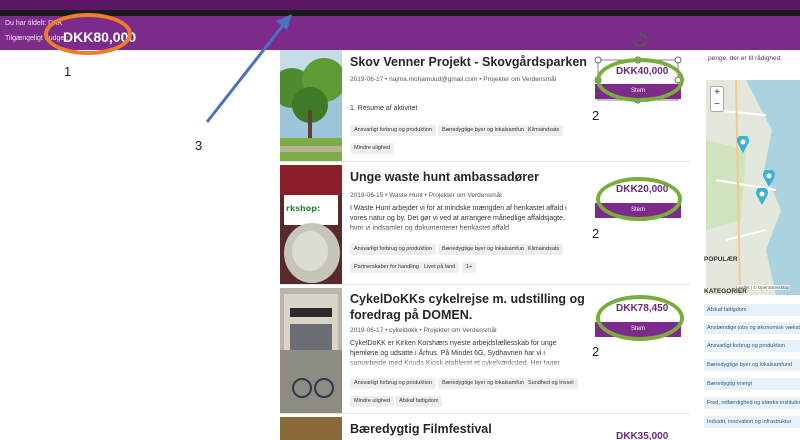  Describe the element at coordinates (717, 93) in the screenshot. I see `zoom-in-button: +` at that location.